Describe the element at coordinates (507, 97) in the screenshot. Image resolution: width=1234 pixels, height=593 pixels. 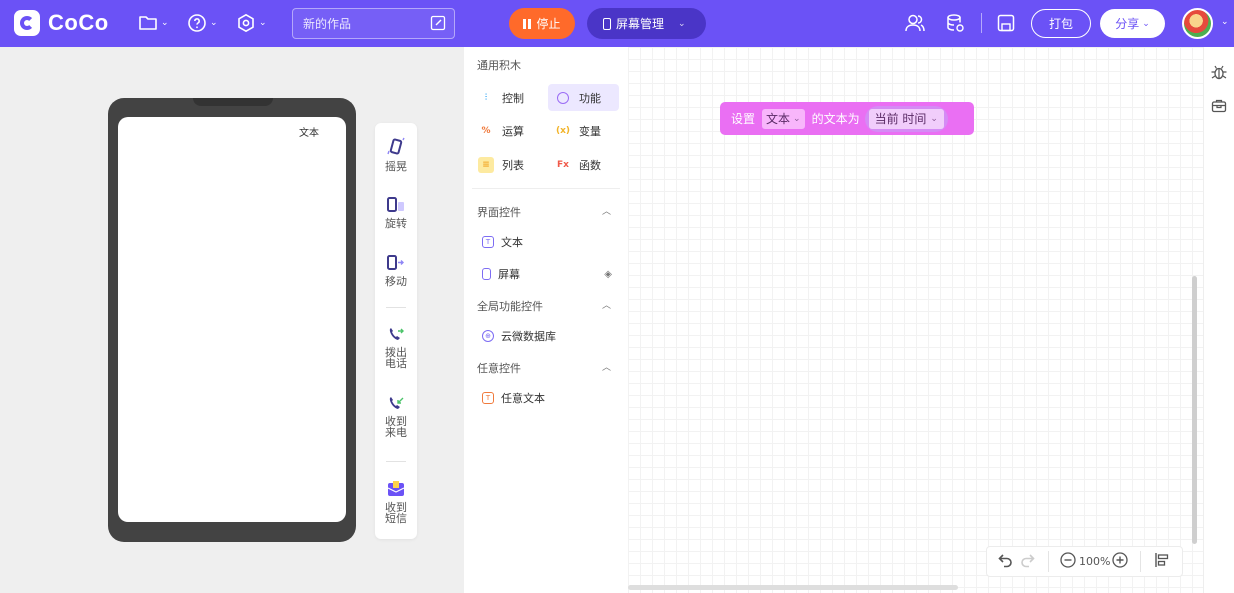
I see `category-control: ⫶ 控制` at that location.